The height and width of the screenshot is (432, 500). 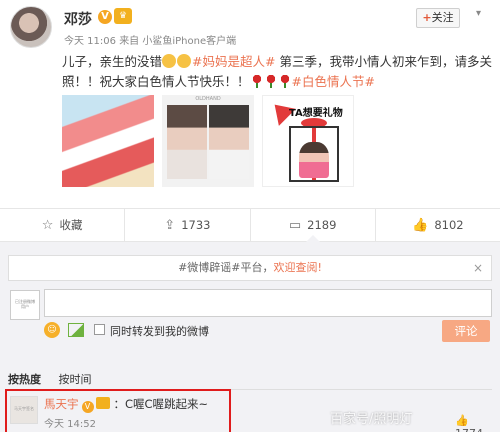 I want to click on comment-sort-tabs: 按热度 按时间, so click(x=57, y=379).